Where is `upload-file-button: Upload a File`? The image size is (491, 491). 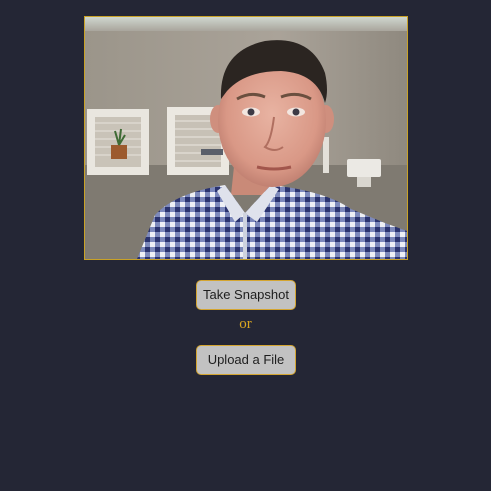 upload-file-button: Upload a File is located at coordinates (246, 360).